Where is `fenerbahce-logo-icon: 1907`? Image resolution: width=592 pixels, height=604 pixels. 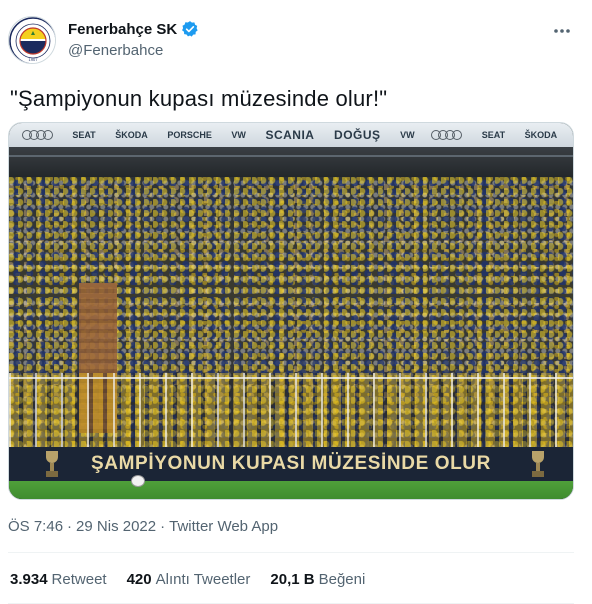 fenerbahce-logo-icon: 1907 is located at coordinates (32, 40).